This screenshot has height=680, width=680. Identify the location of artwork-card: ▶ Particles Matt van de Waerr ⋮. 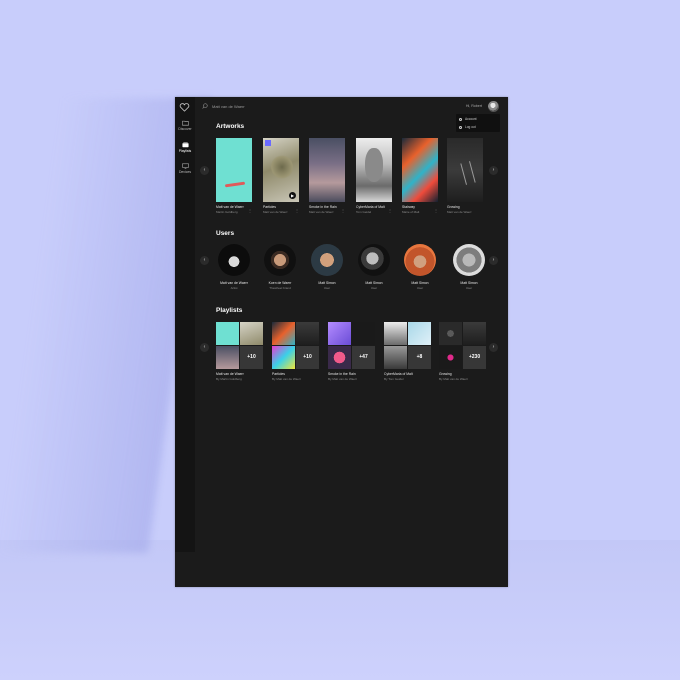
(281, 176).